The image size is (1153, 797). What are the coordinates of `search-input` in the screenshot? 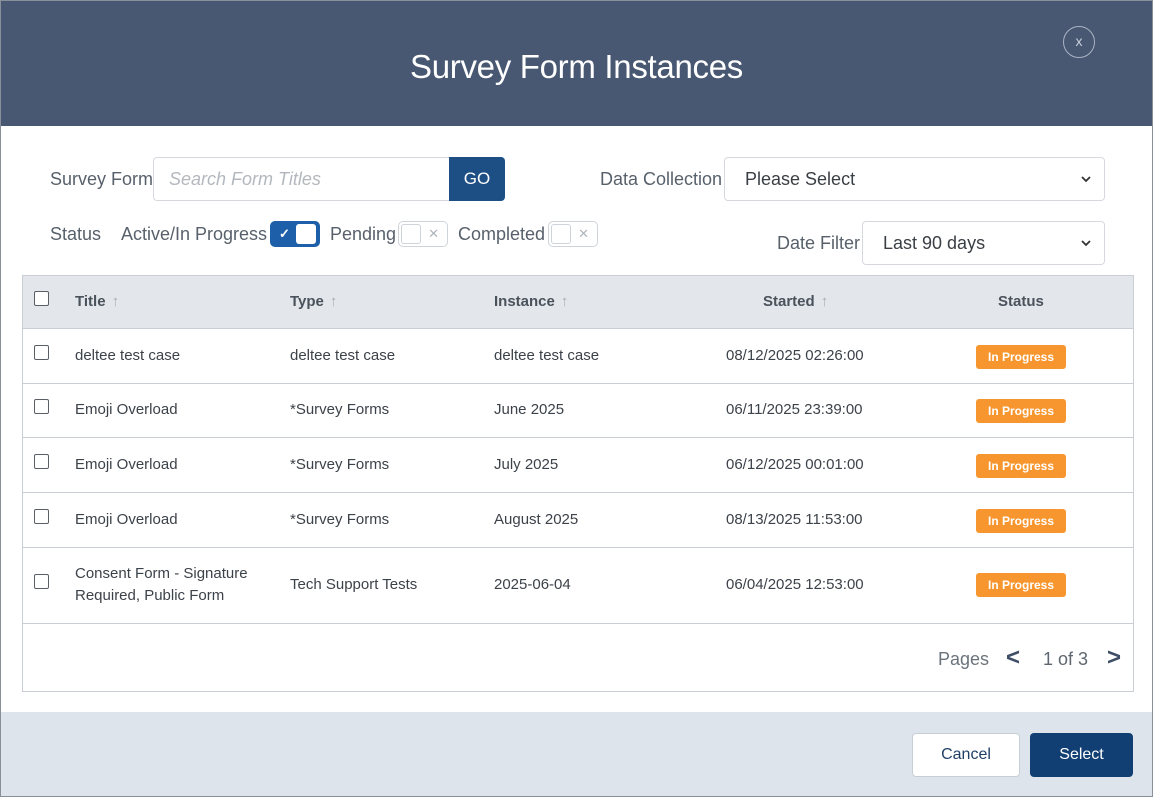 It's located at (301, 179).